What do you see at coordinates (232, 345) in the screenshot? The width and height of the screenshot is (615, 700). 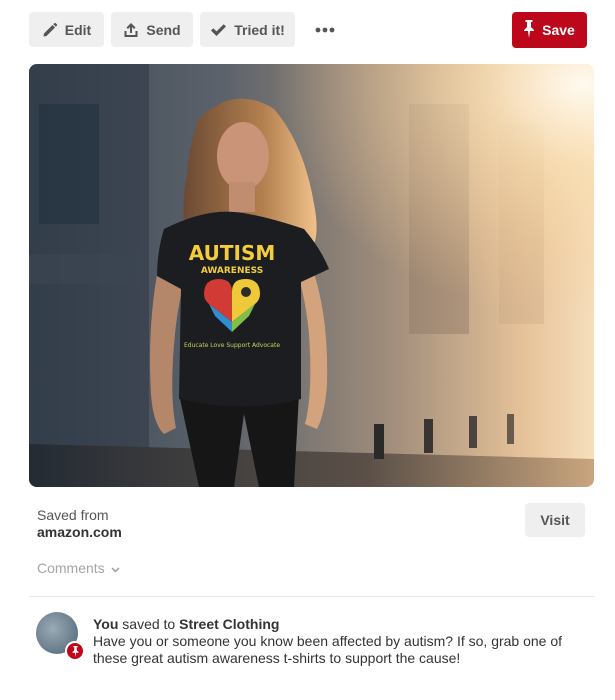 I see `shirt-print-tagline: Educate Love Support Advocate` at bounding box center [232, 345].